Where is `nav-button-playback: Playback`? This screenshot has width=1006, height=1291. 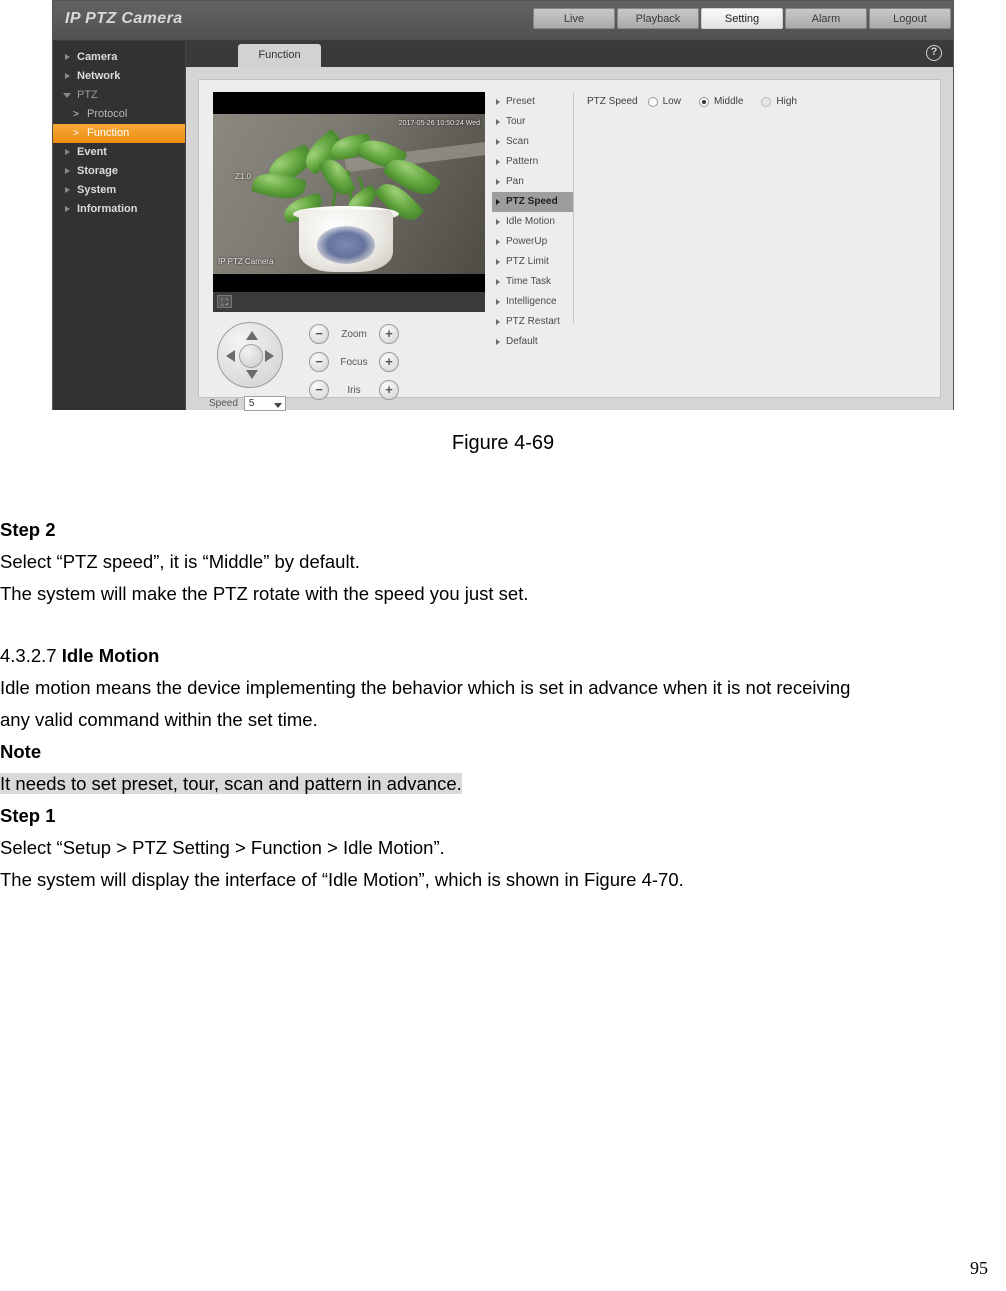
nav-button-playback: Playback is located at coordinates (658, 18).